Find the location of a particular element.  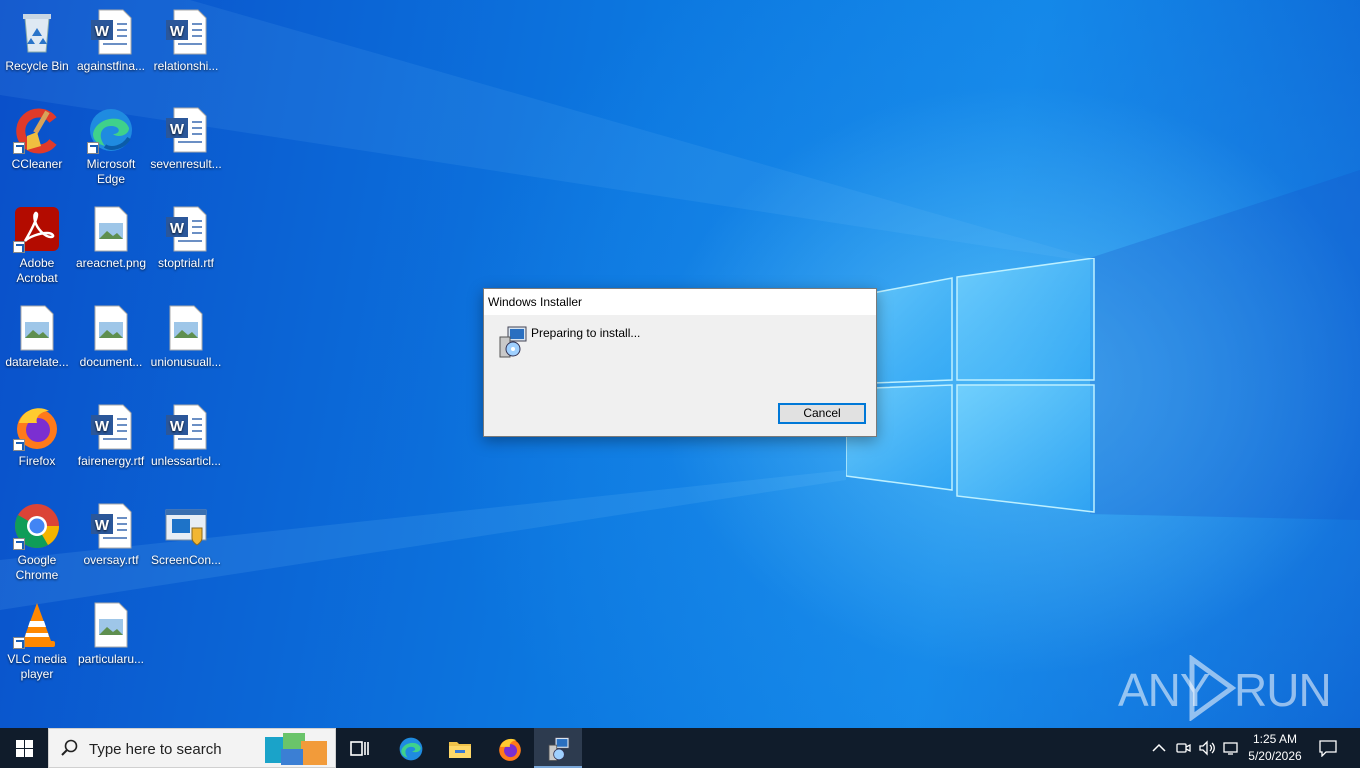

taskbar-windows-installer is located at coordinates (558, 748).